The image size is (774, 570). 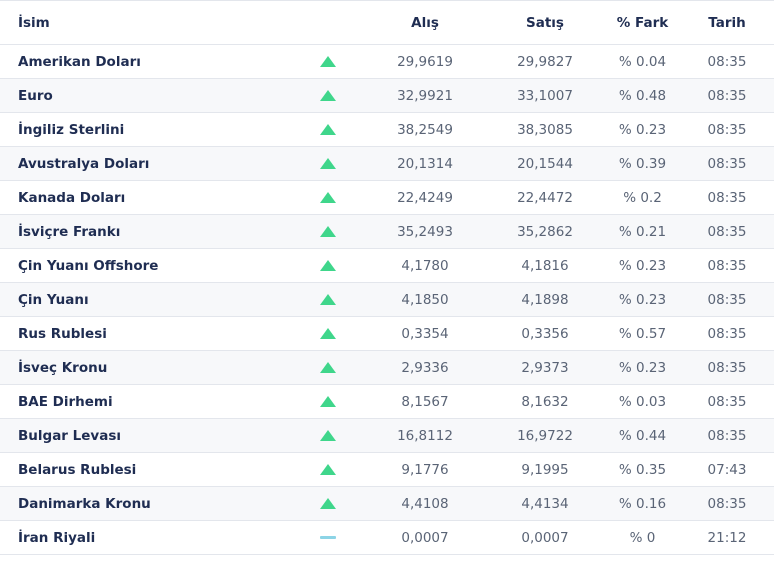 What do you see at coordinates (545, 61) in the screenshot?
I see `sell-value: 29,9827` at bounding box center [545, 61].